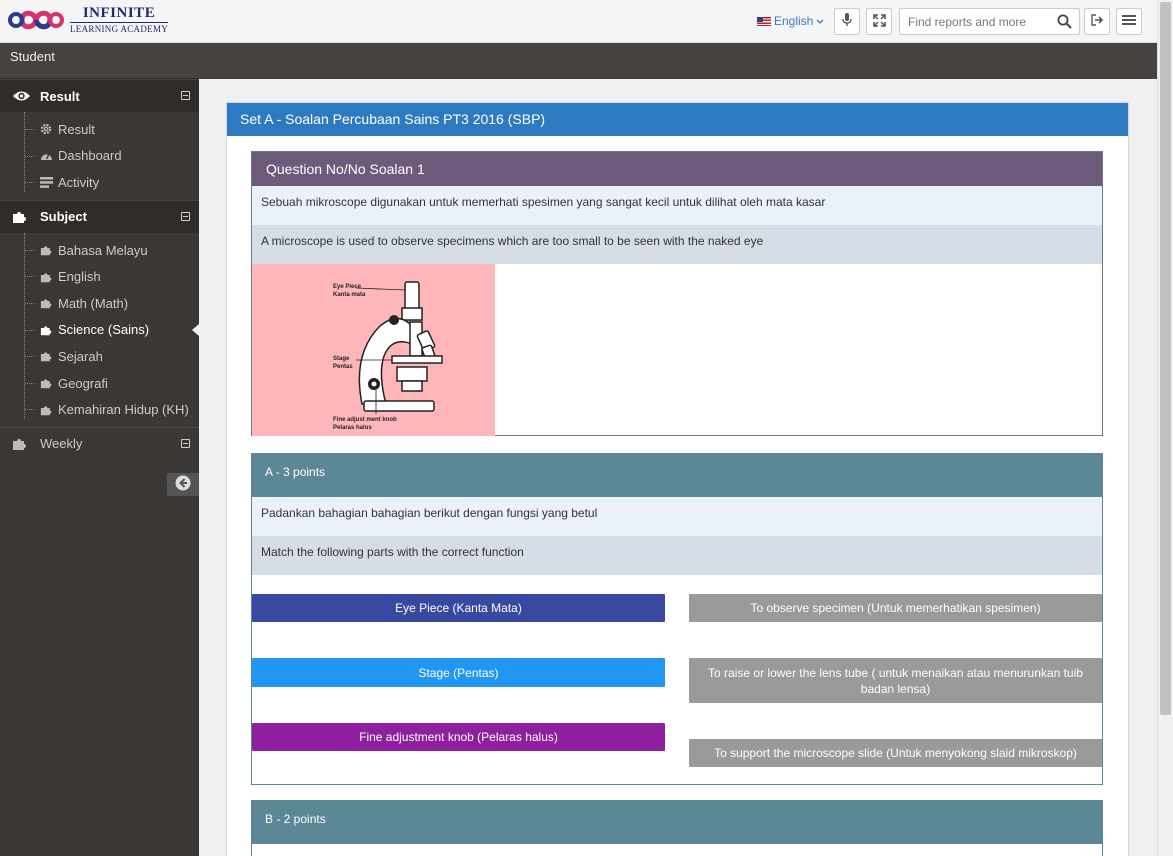 The height and width of the screenshot is (856, 1173). I want to click on match-left-item-1: Eye Piece (Kanta Mata), so click(458, 608).